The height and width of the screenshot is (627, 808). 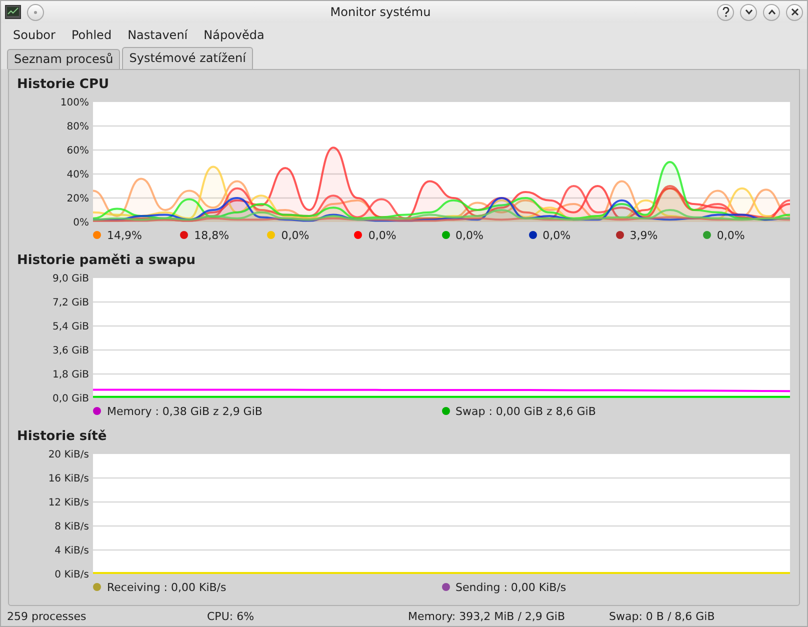 I want to click on axis-tick-label: 7,2 GiB, so click(x=70, y=303).